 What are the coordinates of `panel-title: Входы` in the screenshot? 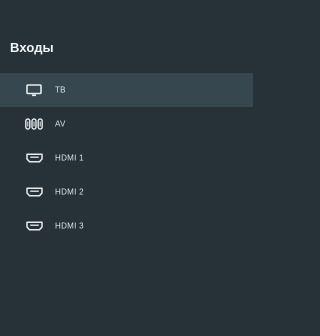 It's located at (32, 47).